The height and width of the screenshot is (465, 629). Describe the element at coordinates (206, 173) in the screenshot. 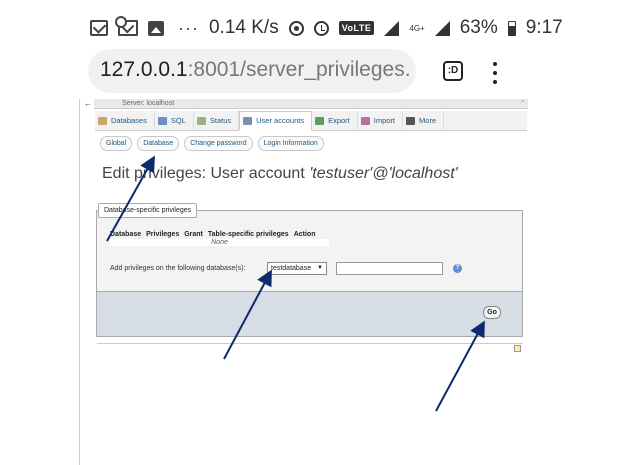

I see `page-title-prefix: Edit privileges: User account` at that location.